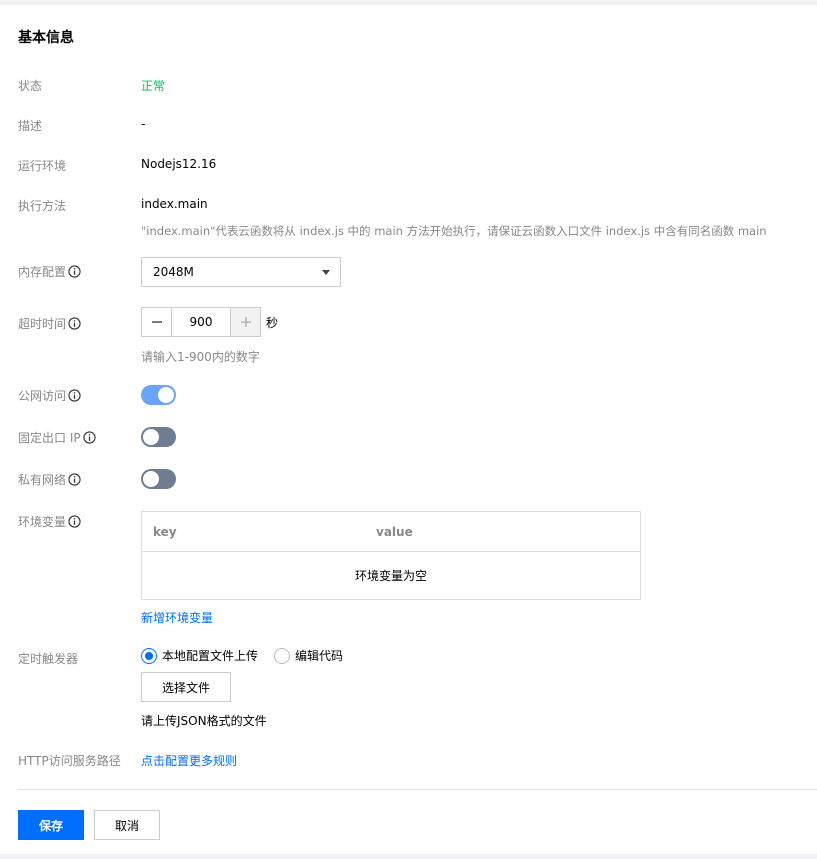 The width and height of the screenshot is (817, 859). I want to click on private-network-label-row: 私有网络, so click(49, 479).